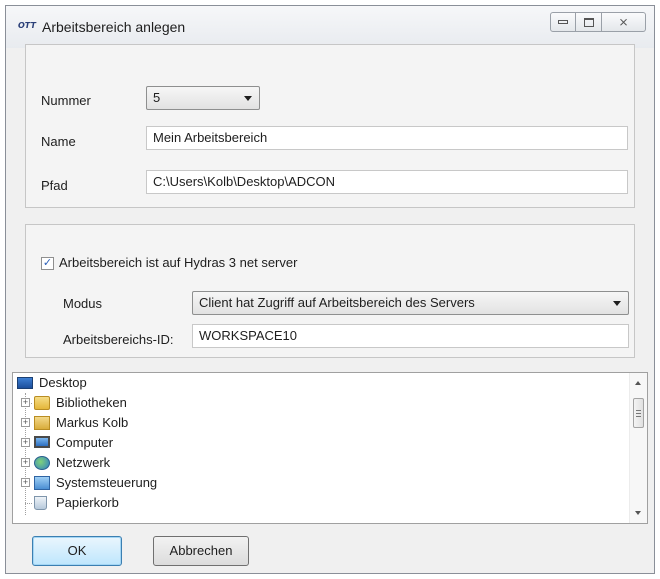 This screenshot has width=660, height=579. Describe the element at coordinates (54, 185) in the screenshot. I see `path-label: Pfad` at that location.